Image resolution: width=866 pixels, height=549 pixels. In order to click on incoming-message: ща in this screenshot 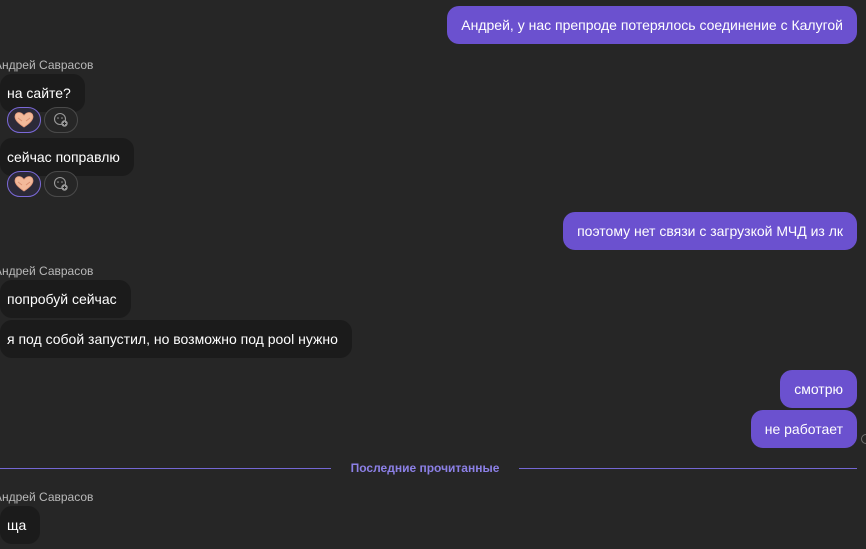, I will do `click(20, 525)`.